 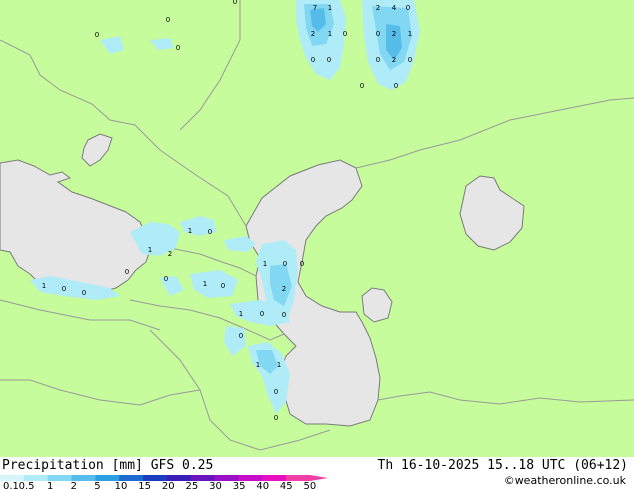 I want to click on credit-text: ©weatheronline.co.uk, so click(x=564, y=480).